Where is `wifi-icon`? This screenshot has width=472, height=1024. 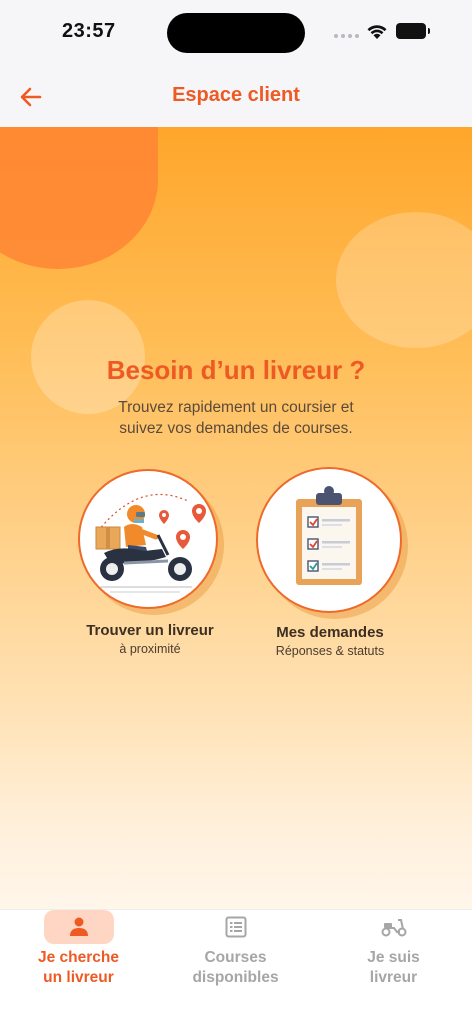
wifi-icon is located at coordinates (377, 32).